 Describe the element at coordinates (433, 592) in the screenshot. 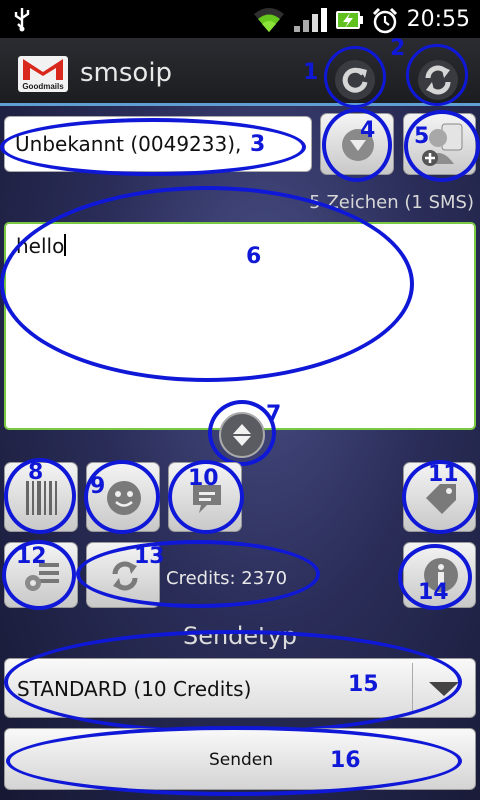

I see `annotation-label-14: 14` at that location.